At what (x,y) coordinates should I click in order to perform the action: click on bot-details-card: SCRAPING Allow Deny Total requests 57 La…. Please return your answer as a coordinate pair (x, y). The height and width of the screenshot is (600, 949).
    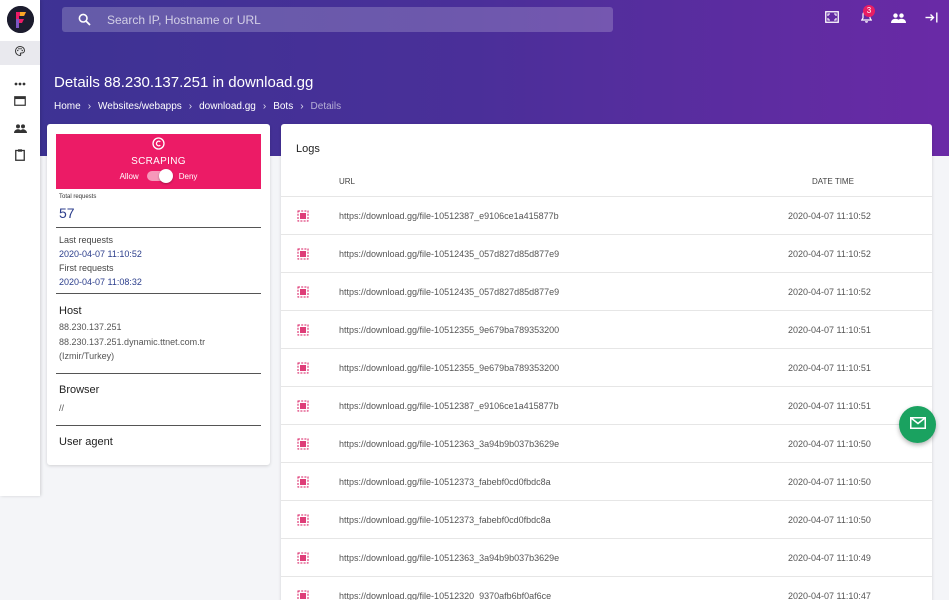
    Looking at the image, I should click on (158, 294).